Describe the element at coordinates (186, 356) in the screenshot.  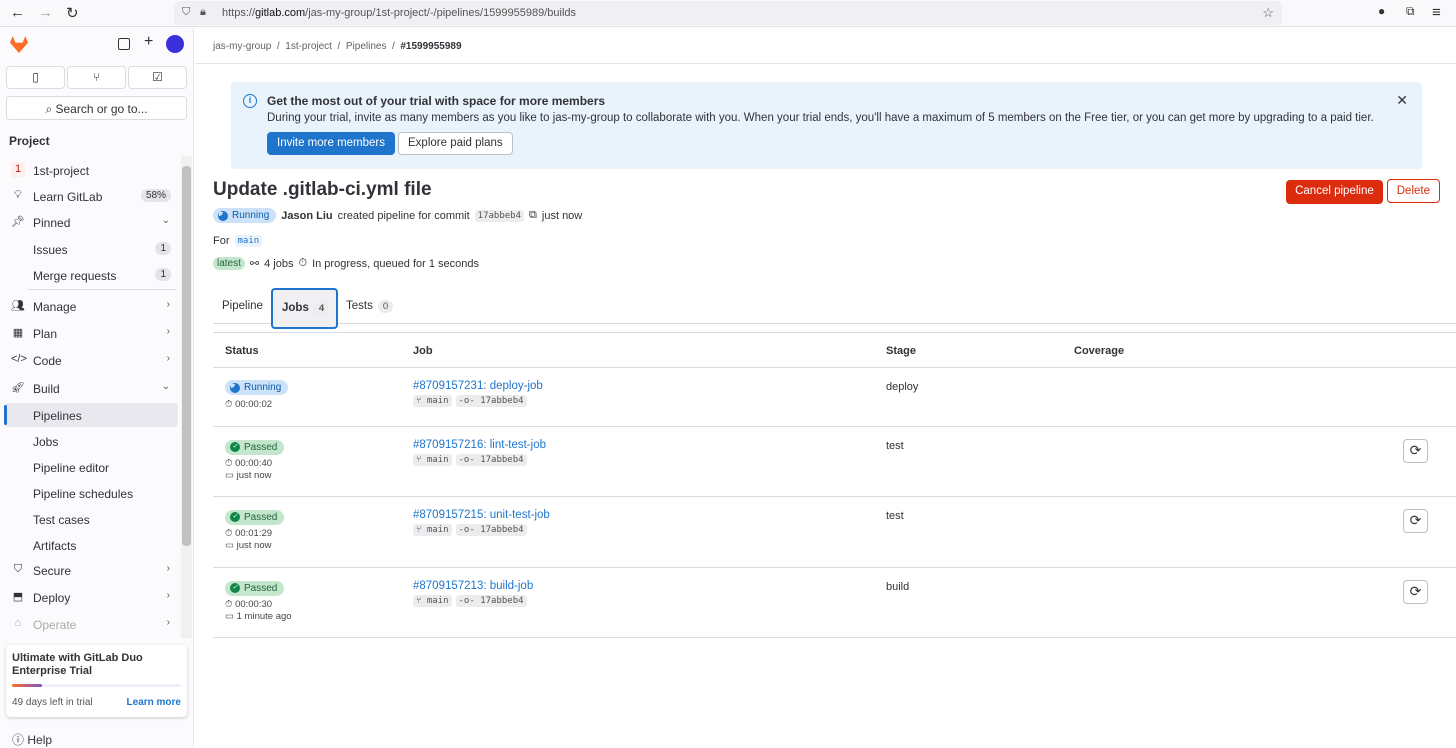
I see `scrollbar-thumb` at that location.